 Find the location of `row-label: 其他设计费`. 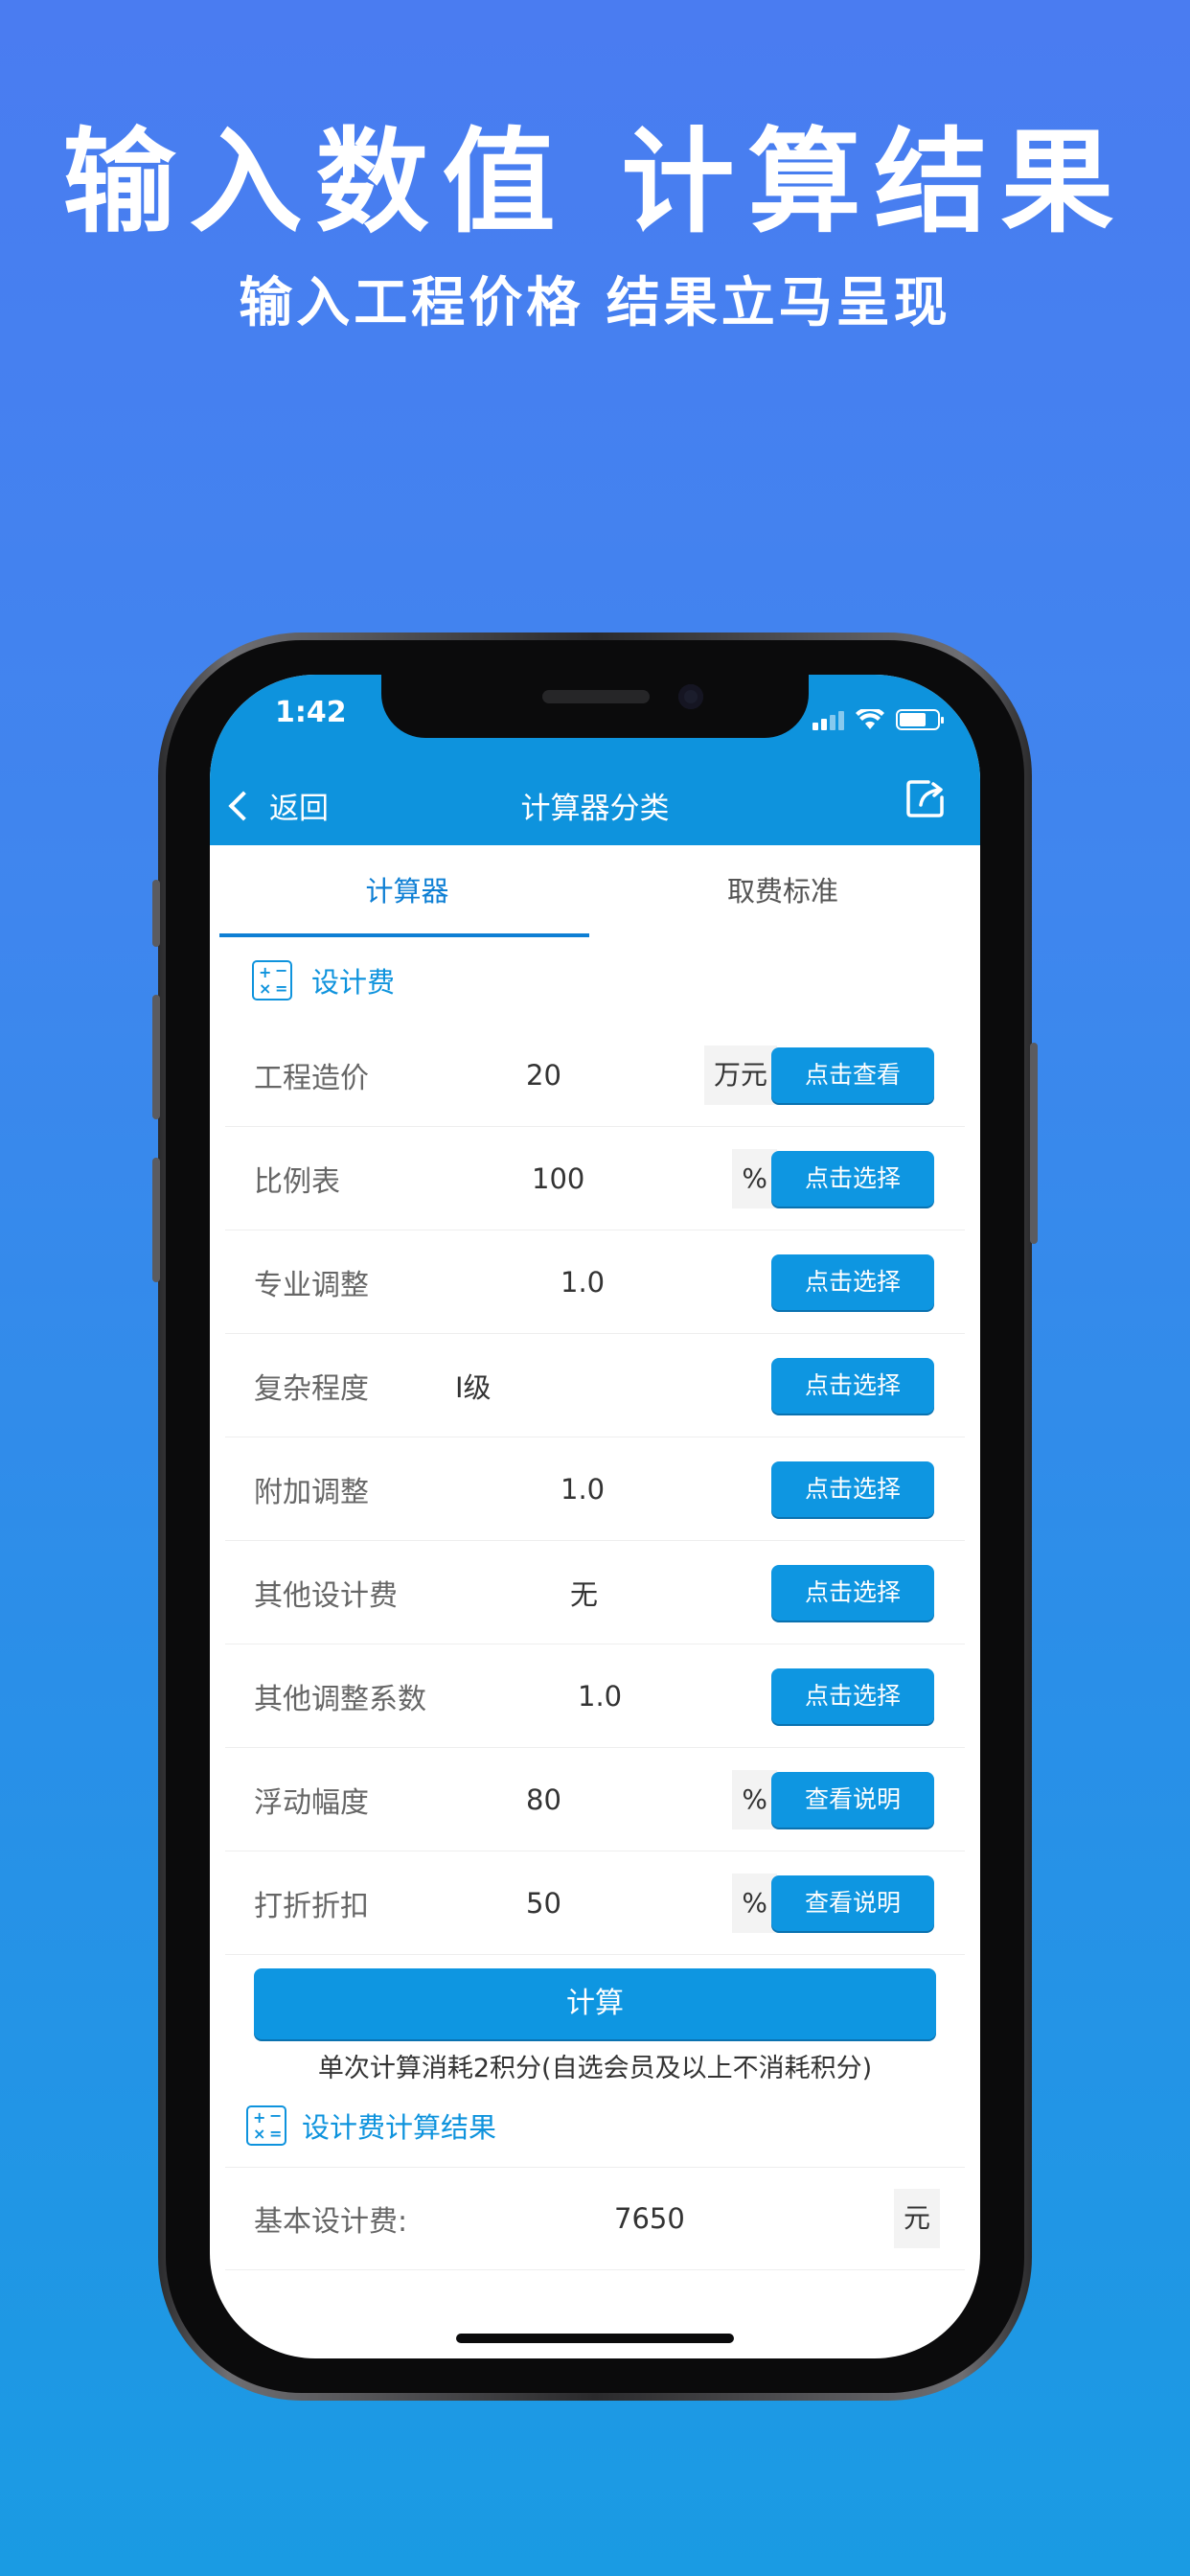

row-label: 其他设计费 is located at coordinates (326, 1595).